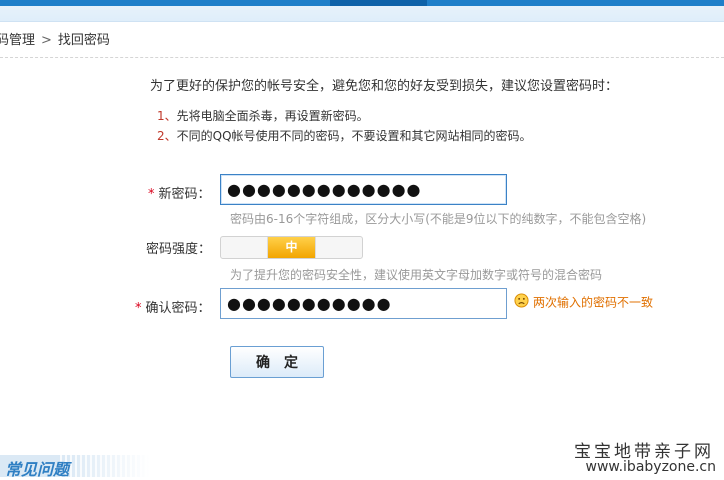 The image size is (724, 480). I want to click on top-nav-bar, so click(362, 11).